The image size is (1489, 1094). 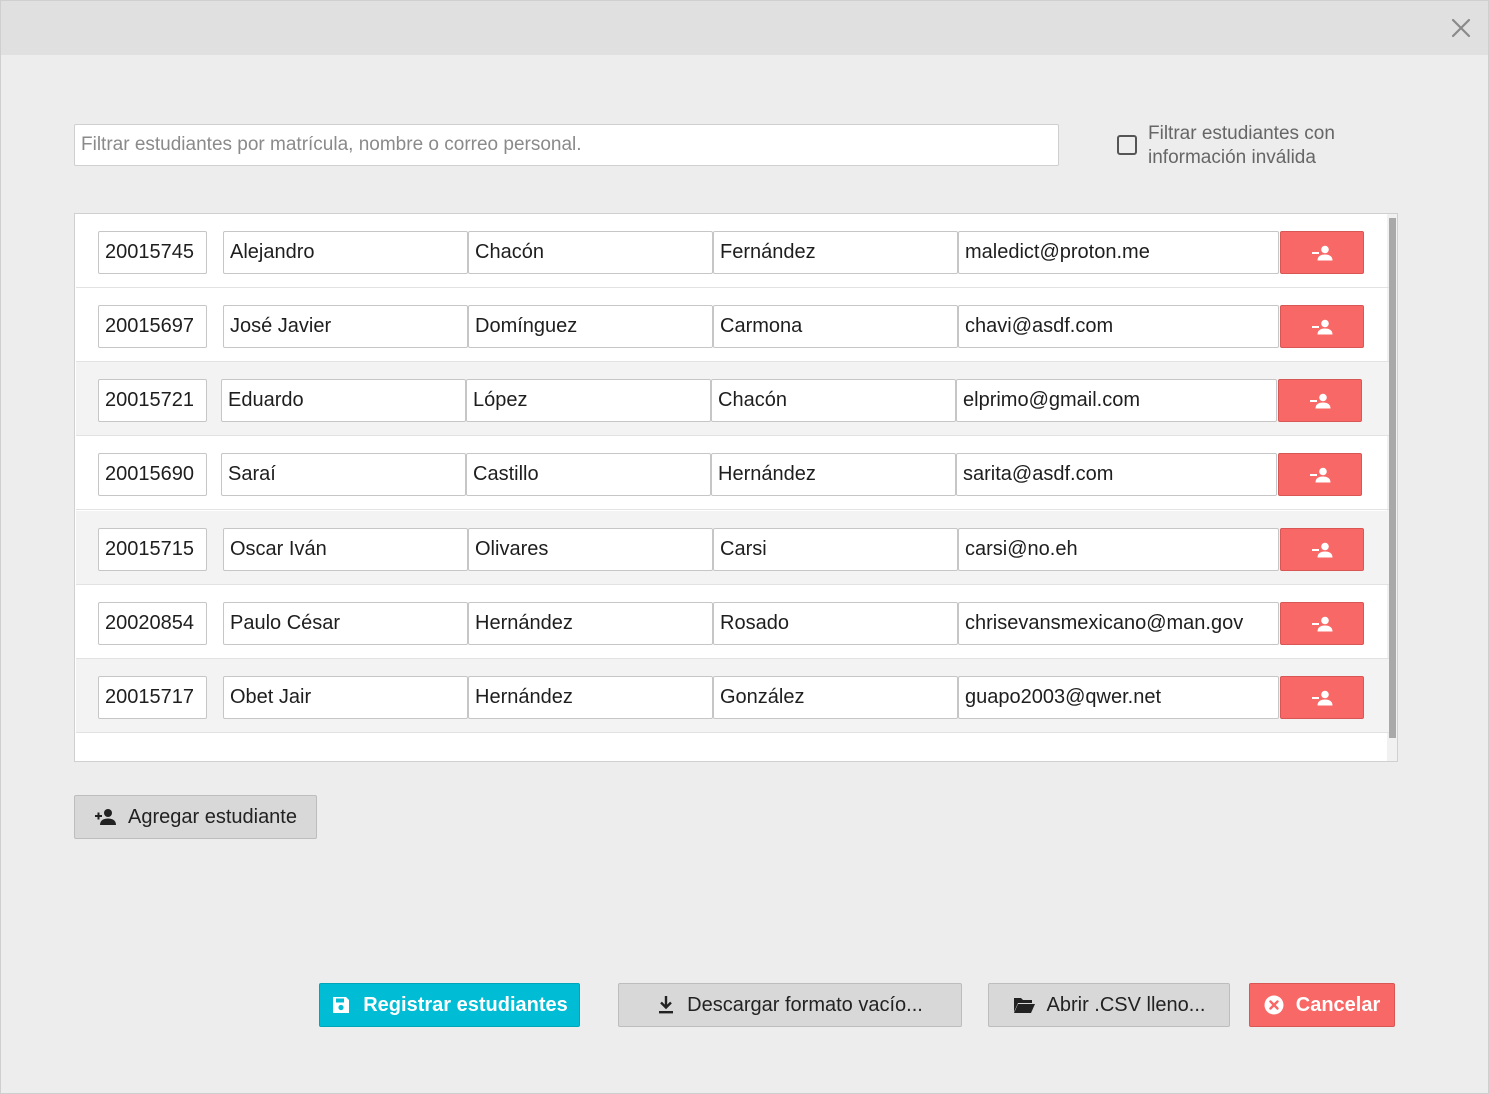 What do you see at coordinates (105, 817) in the screenshot?
I see `person-add-icon` at bounding box center [105, 817].